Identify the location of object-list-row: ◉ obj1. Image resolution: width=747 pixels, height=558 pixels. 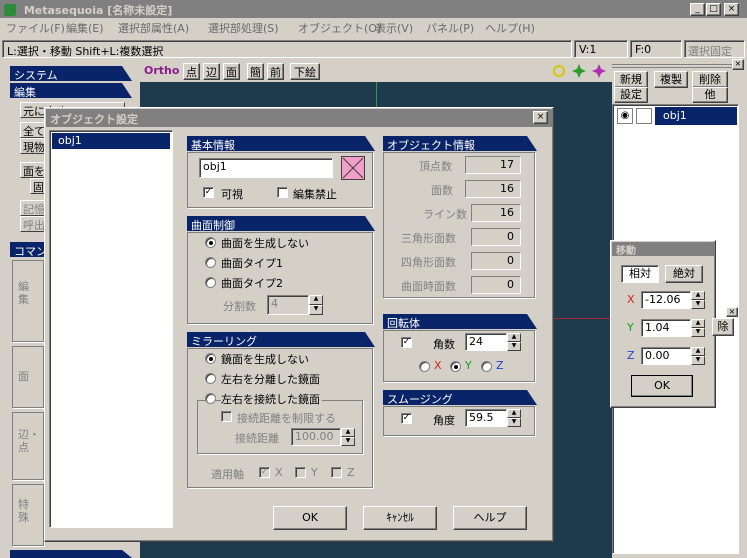
(676, 116).